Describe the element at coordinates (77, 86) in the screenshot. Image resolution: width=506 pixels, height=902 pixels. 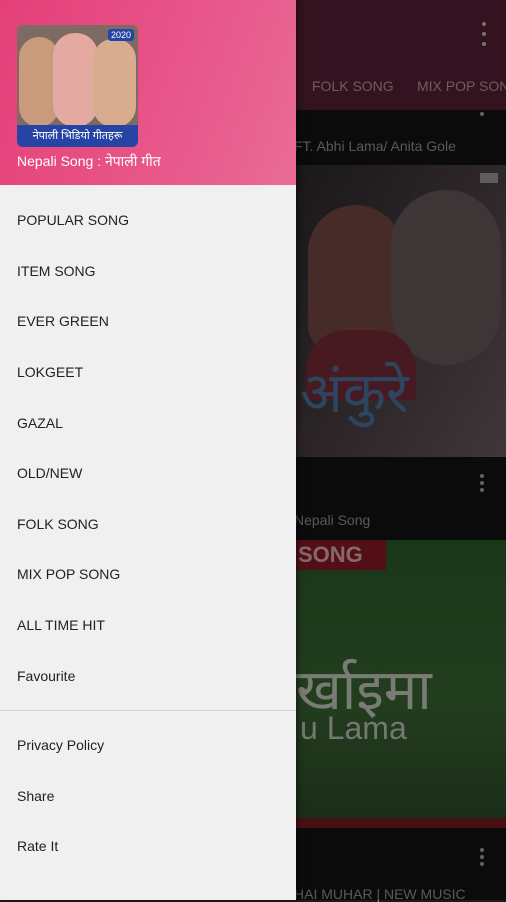
I see `app-logo: 2020 नेपाली भिडियो गीतहरू` at that location.